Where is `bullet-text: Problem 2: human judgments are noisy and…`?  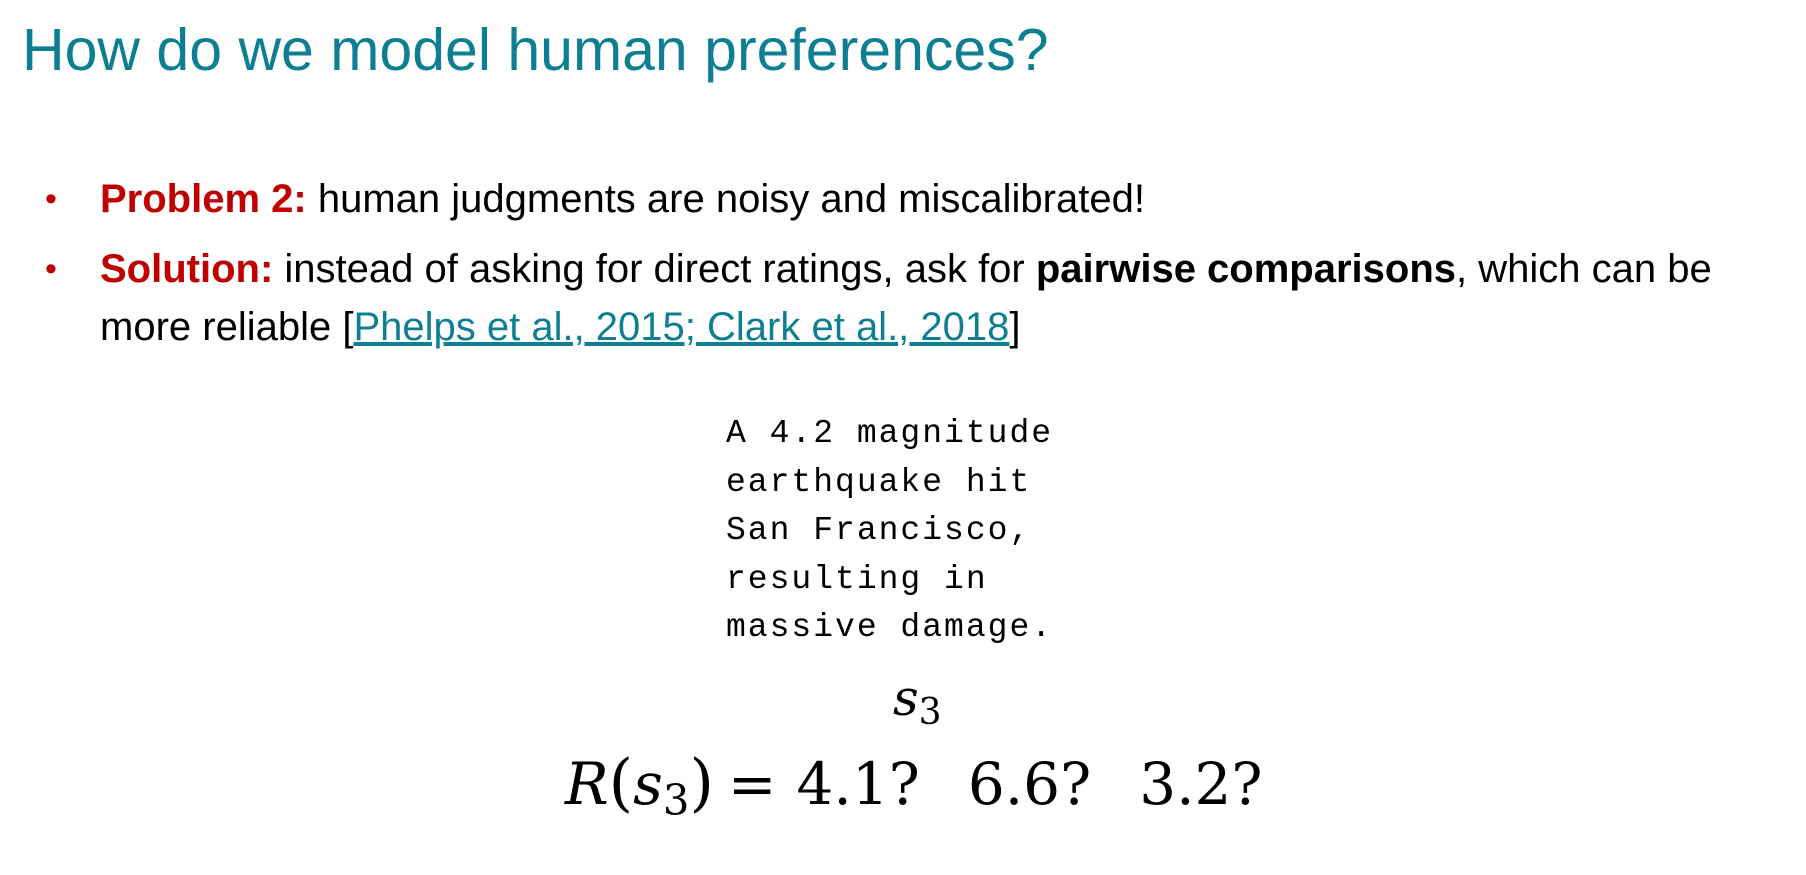 bullet-text: Problem 2: human judgments are noisy and… is located at coordinates (950, 199).